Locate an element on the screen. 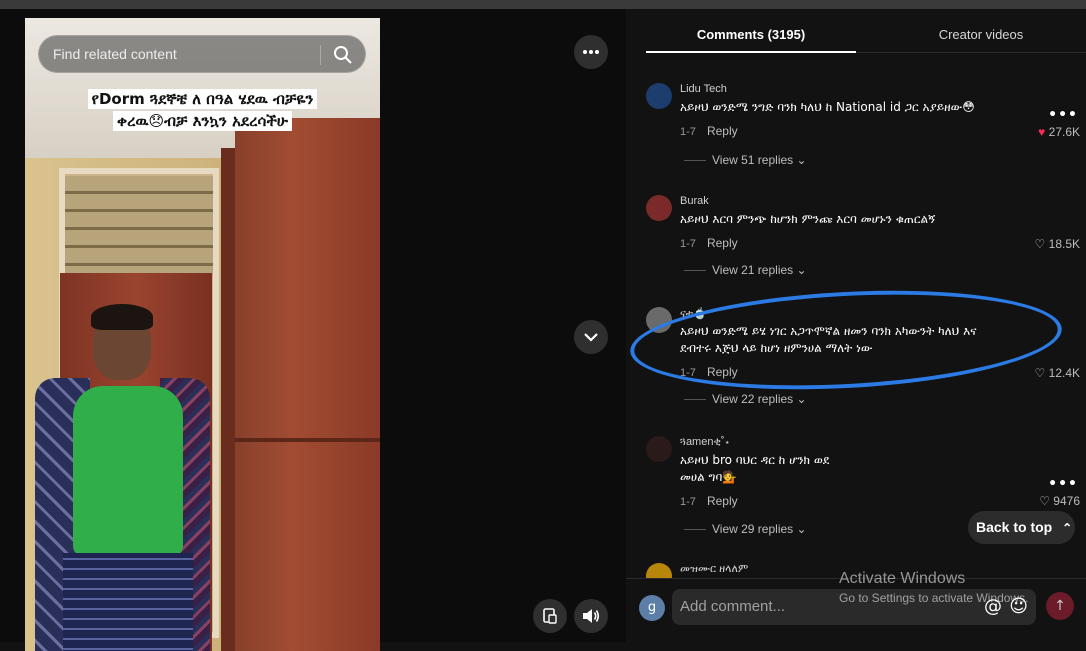 This screenshot has width=1086, height=651. like-button: ♥ 27.6K is located at coordinates (1059, 132).